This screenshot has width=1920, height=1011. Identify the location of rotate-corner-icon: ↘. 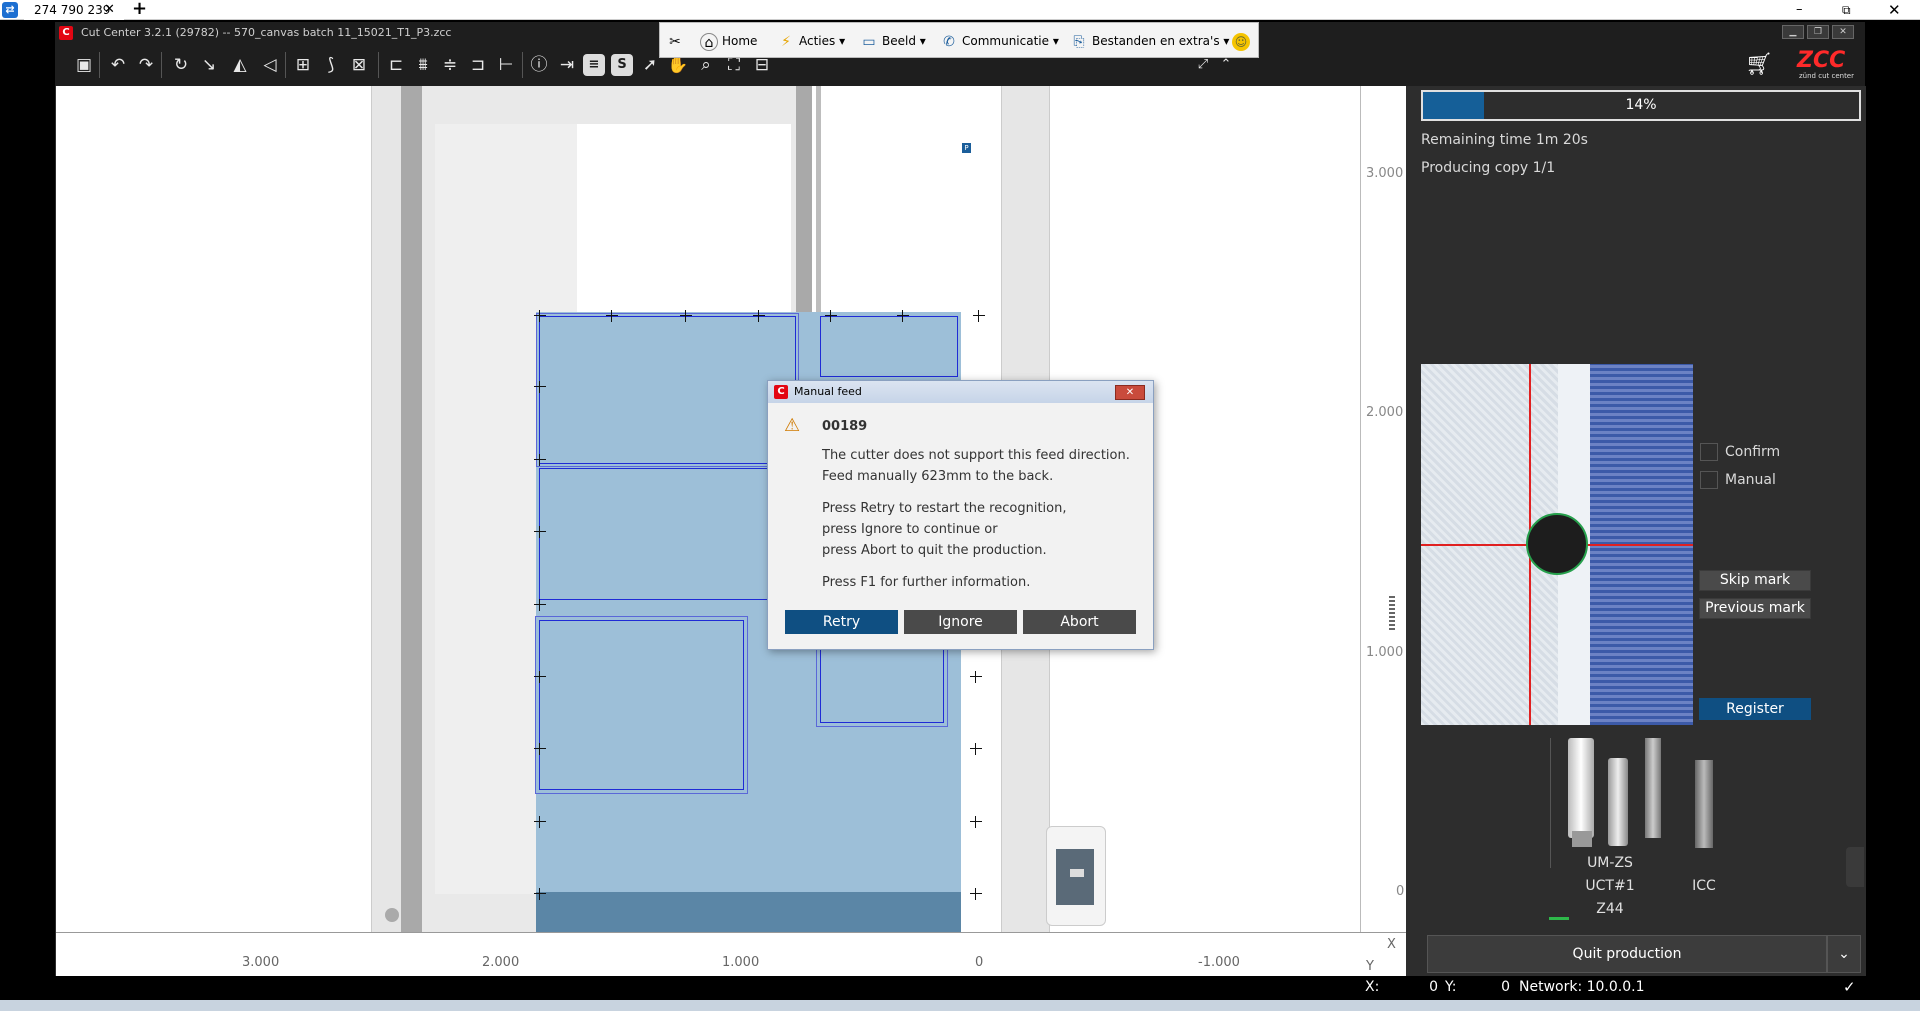
(209, 65).